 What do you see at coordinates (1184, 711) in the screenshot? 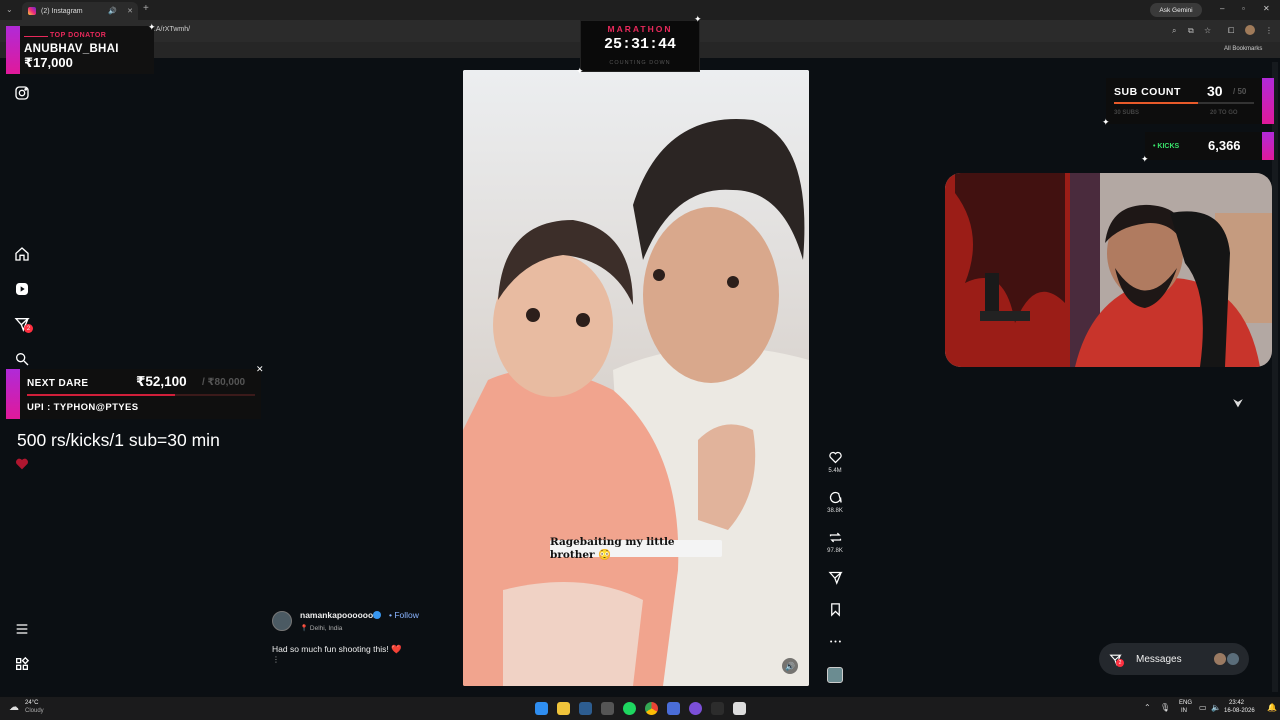
I see `input-region: IN` at bounding box center [1184, 711].